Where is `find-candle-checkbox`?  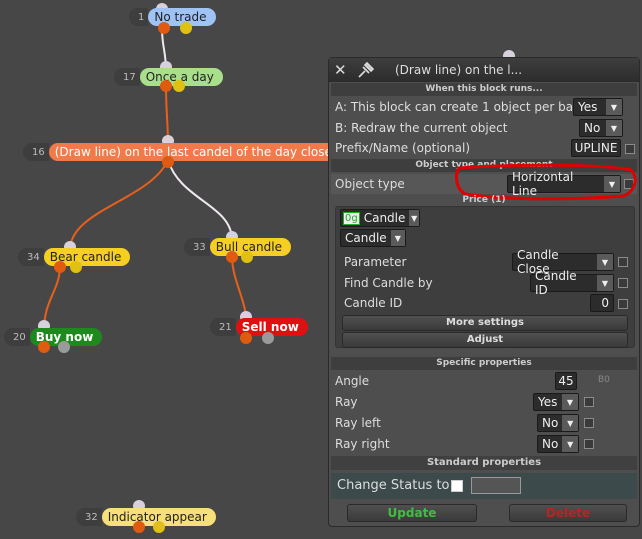
find-candle-checkbox is located at coordinates (623, 283).